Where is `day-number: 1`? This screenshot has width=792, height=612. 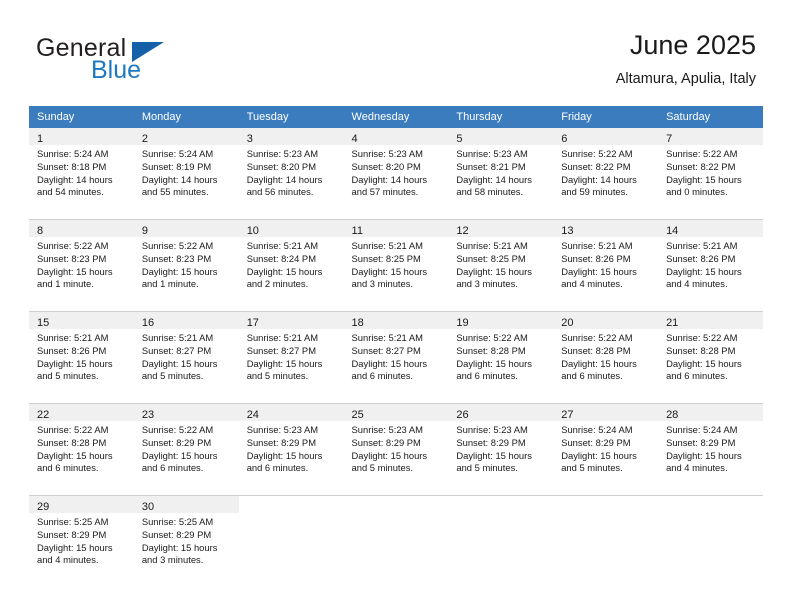
day-number: 1 is located at coordinates (40, 139).